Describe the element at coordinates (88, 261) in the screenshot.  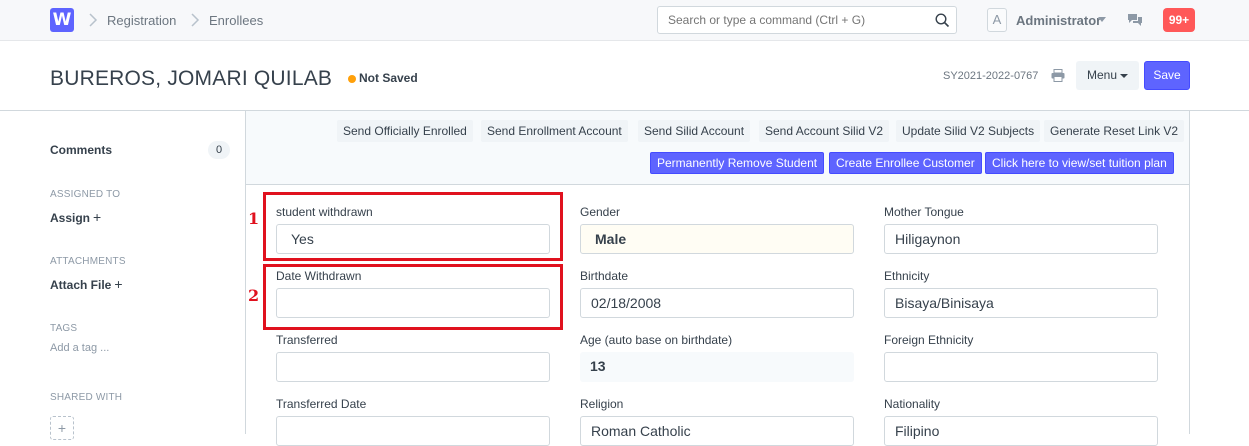
I see `attachments-heading: ATTACHMENTS` at that location.